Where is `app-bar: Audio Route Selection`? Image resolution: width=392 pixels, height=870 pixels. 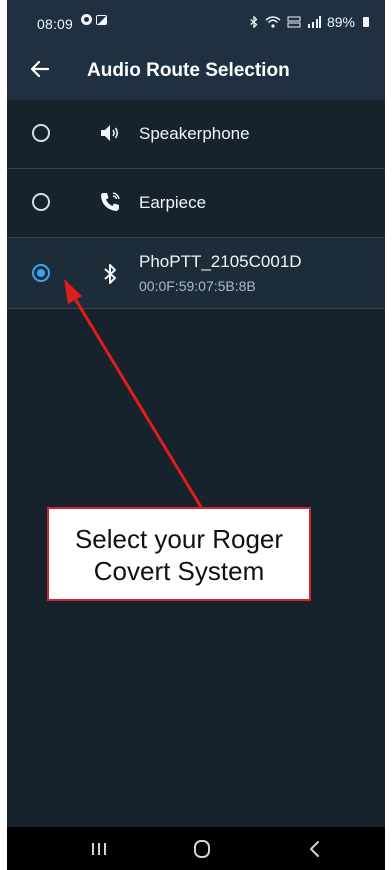 app-bar: Audio Route Selection is located at coordinates (196, 70).